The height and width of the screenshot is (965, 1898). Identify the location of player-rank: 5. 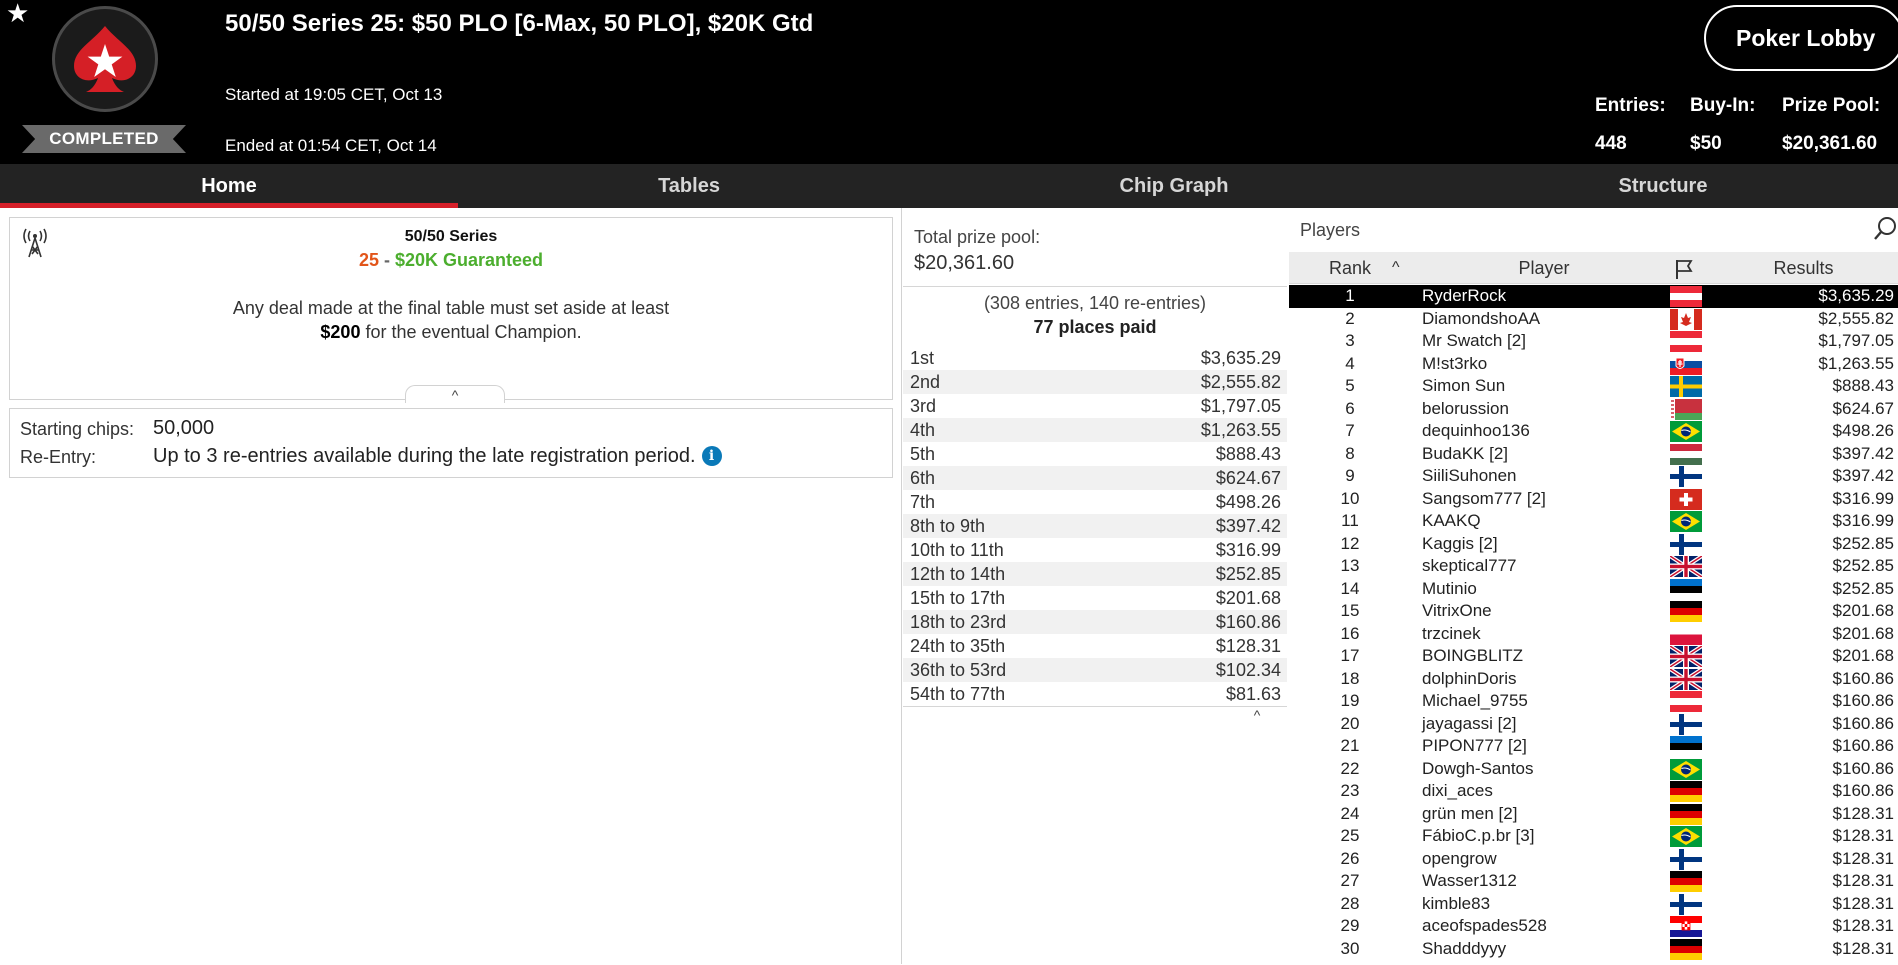
(1350, 385).